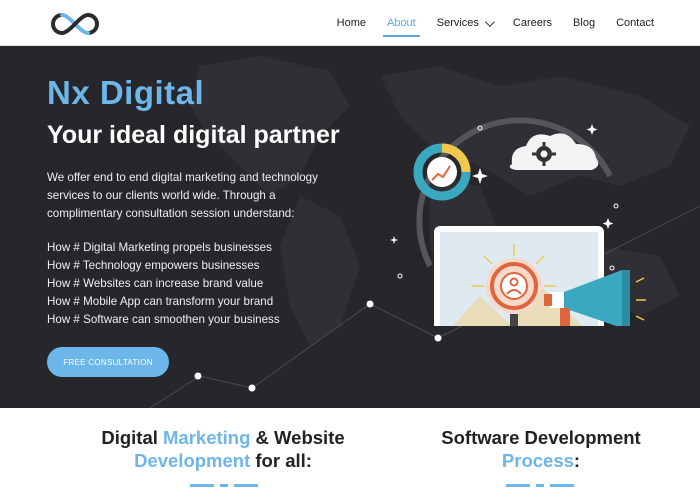 The height and width of the screenshot is (500, 700). I want to click on nav-home-link: Home, so click(351, 23).